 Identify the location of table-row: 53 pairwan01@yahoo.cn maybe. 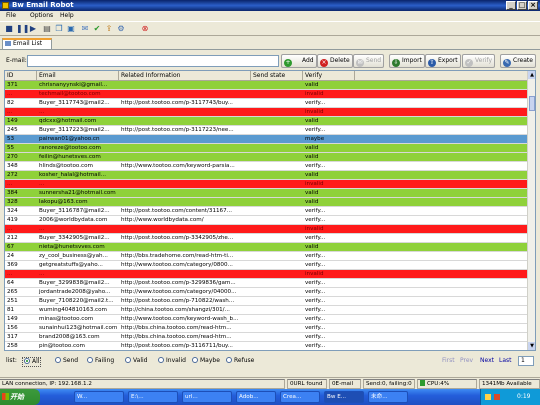
(267, 139).